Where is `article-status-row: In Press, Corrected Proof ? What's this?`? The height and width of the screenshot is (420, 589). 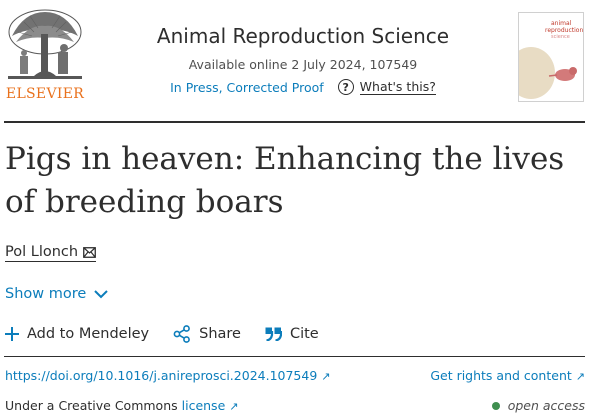 article-status-row: In Press, Corrected Proof ? What's this? is located at coordinates (303, 87).